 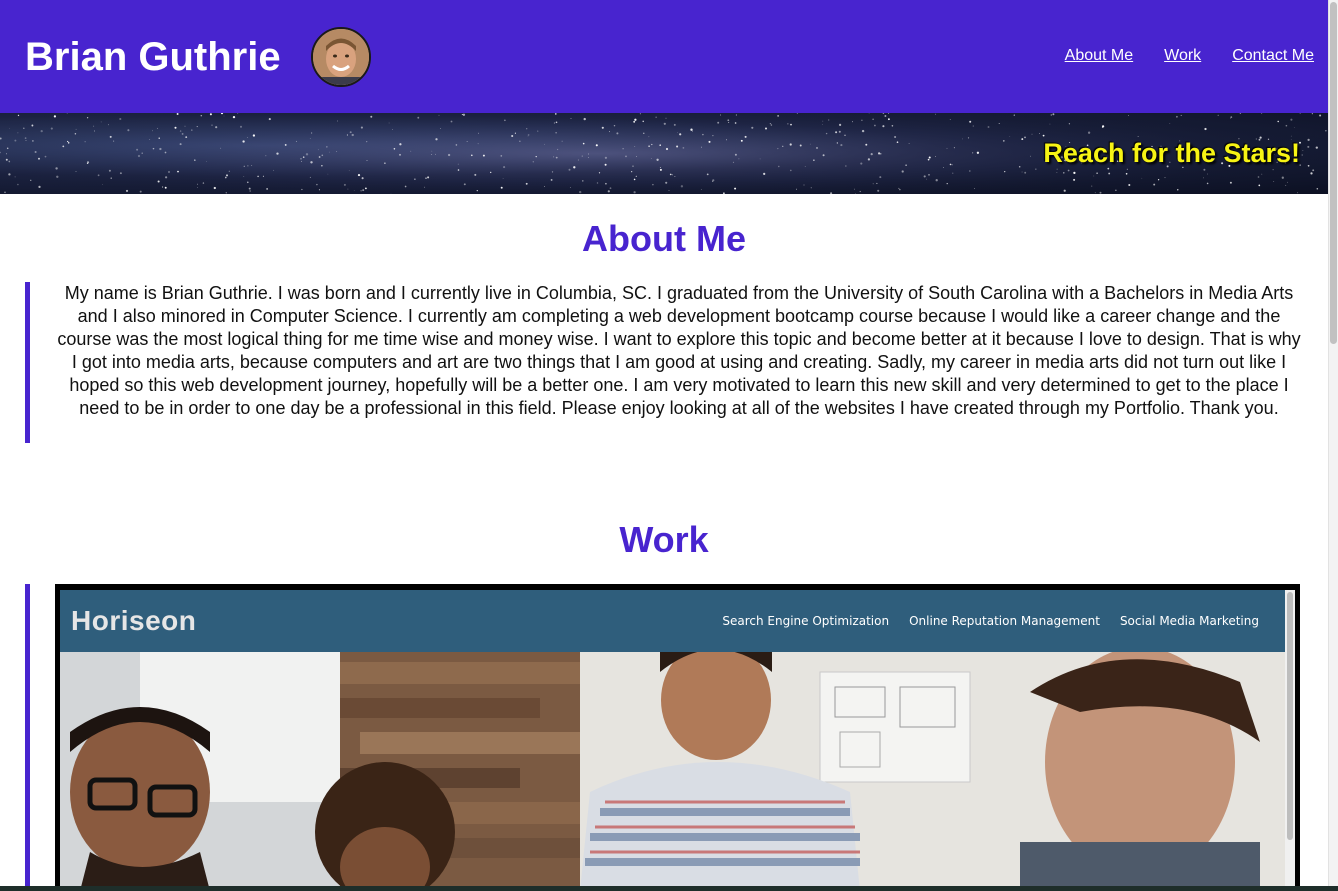 I want to click on project-logo: Horiseon, so click(x=134, y=620).